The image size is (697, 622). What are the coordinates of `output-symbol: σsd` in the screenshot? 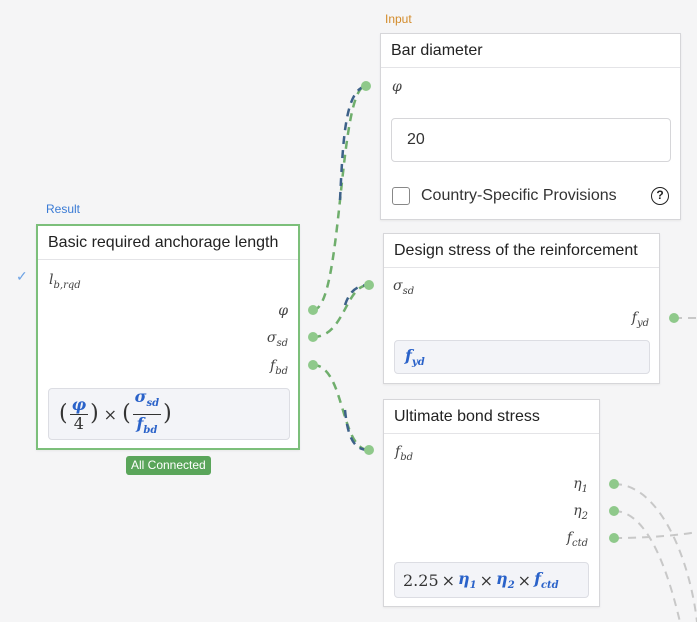 It's located at (404, 287).